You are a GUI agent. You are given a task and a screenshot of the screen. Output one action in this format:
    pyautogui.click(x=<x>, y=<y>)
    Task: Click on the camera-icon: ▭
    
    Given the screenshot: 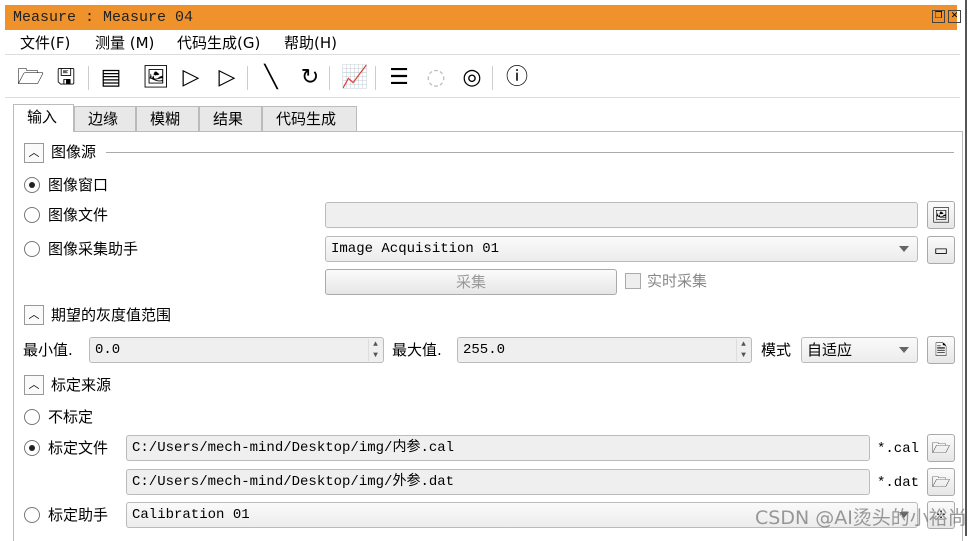 What is the action you would take?
    pyautogui.click(x=941, y=250)
    